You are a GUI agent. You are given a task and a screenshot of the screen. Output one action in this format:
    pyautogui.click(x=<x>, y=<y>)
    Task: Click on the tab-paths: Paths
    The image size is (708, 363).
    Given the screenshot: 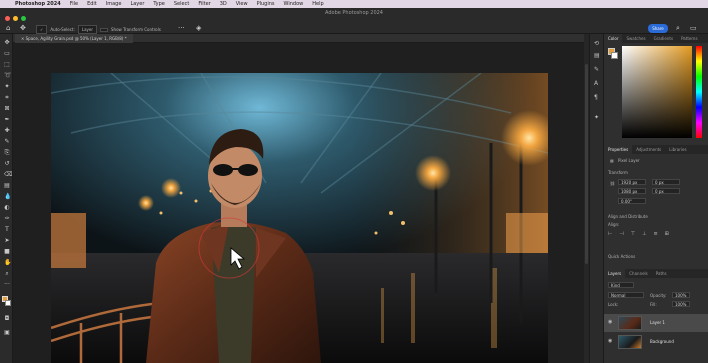 What is the action you would take?
    pyautogui.click(x=661, y=273)
    